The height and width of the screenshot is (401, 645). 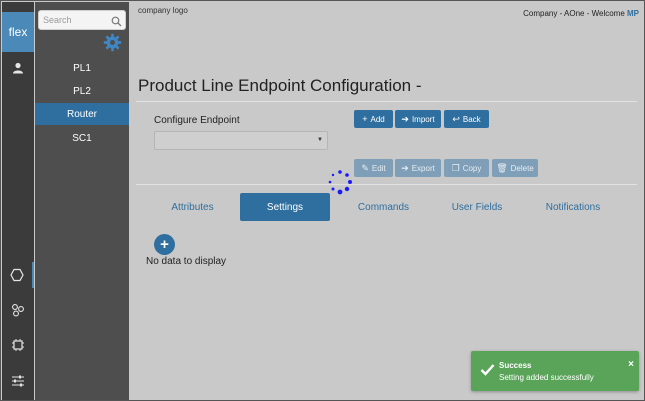 I want to click on back-button: ↩ Back, so click(x=466, y=119).